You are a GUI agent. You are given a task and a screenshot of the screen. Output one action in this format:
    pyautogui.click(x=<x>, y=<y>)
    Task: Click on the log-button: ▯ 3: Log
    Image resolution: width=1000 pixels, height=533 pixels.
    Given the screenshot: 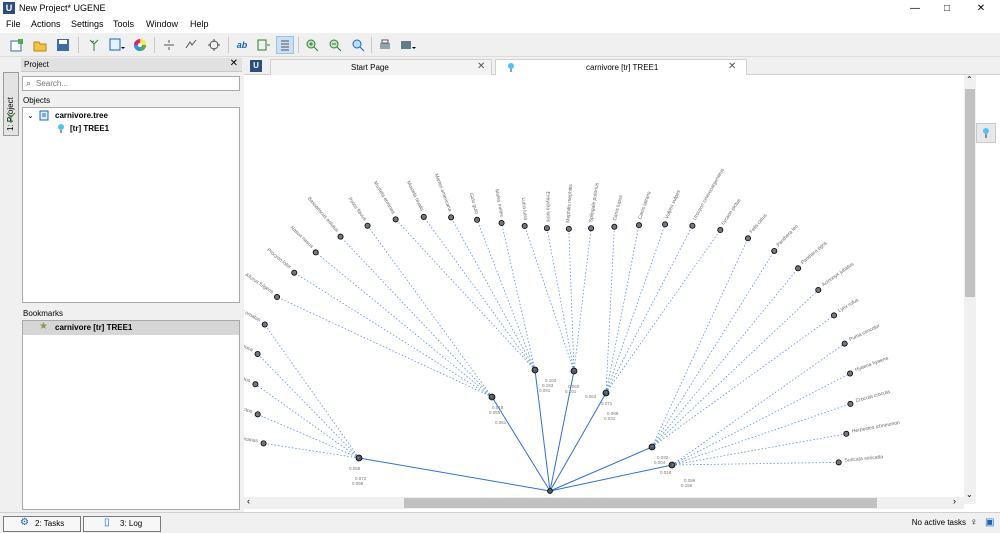 What is the action you would take?
    pyautogui.click(x=122, y=524)
    